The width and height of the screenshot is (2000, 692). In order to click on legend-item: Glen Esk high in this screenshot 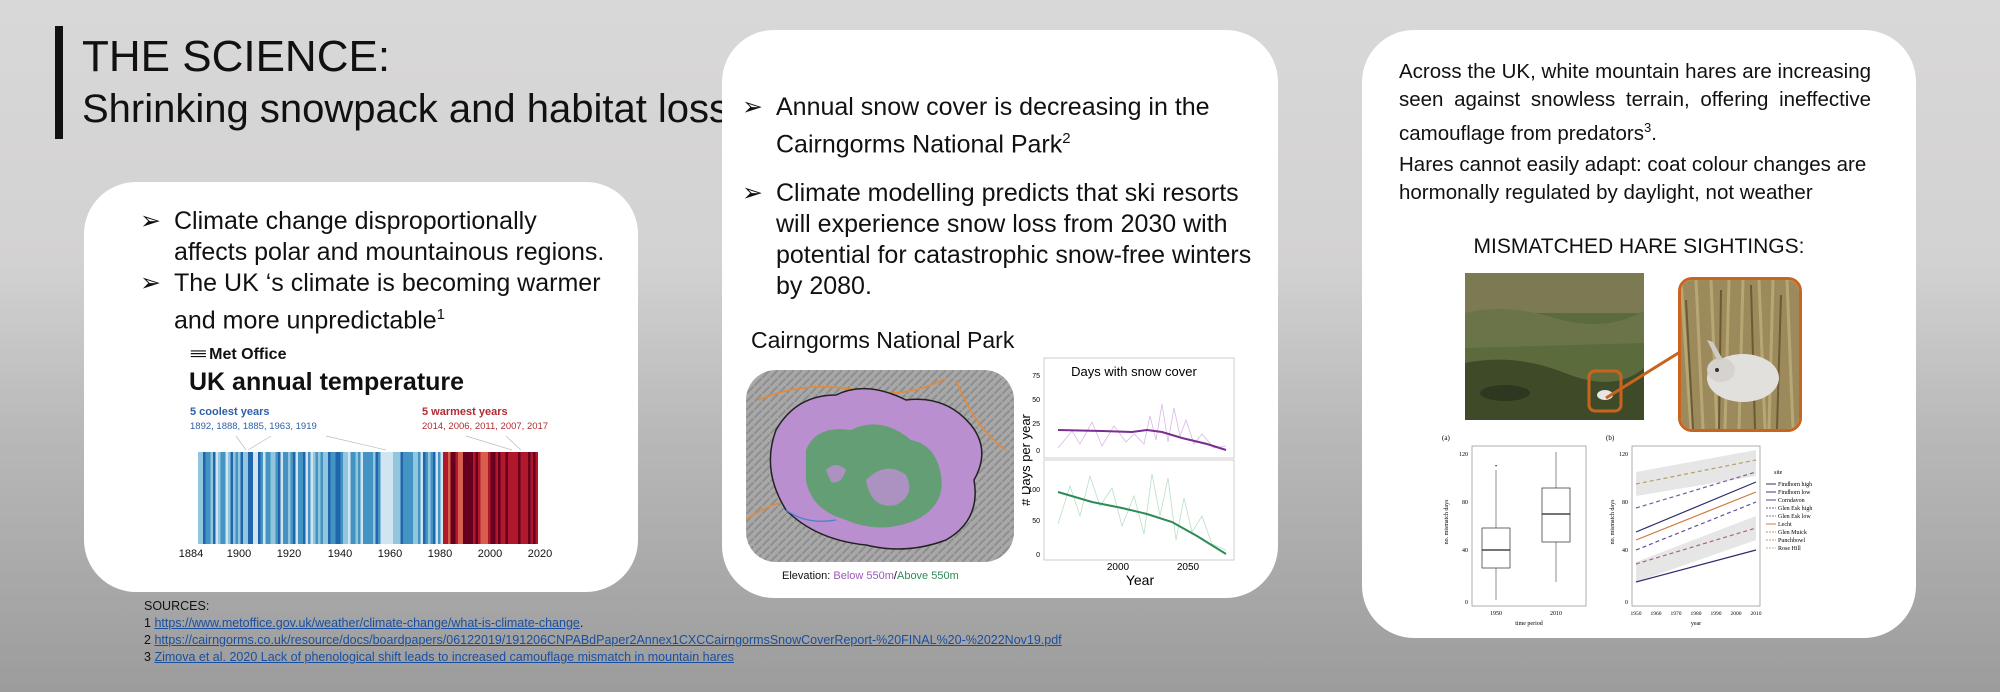, I will do `click(1795, 509)`.